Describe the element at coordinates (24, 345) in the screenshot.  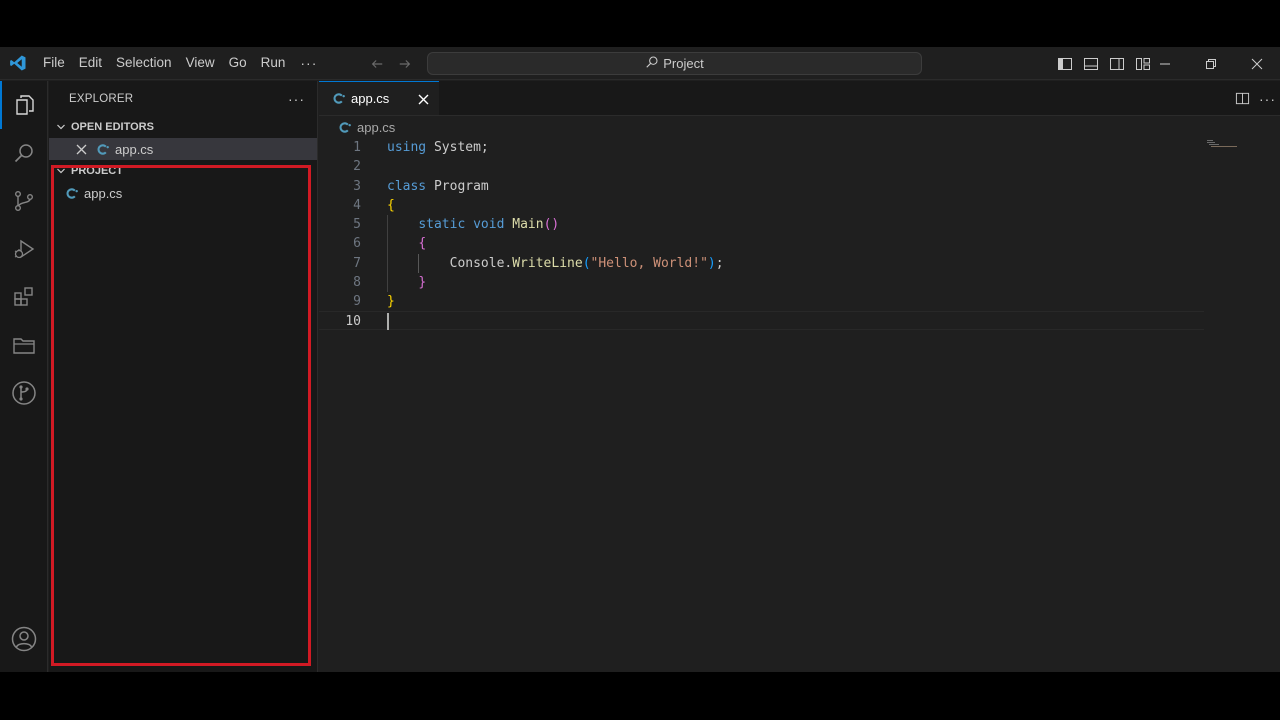
I see `remote-explorer-icon` at that location.